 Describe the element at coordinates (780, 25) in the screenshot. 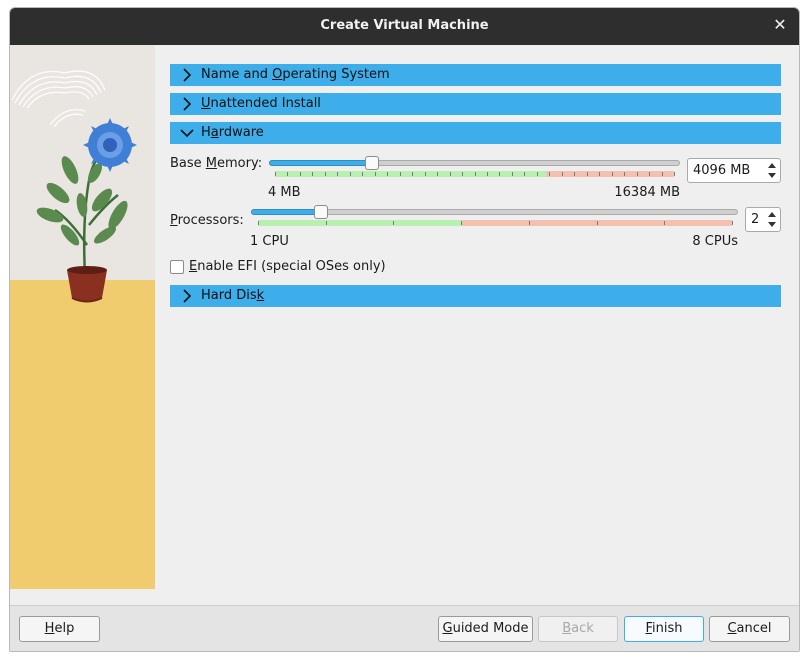

I see `close-icon: ✕` at that location.